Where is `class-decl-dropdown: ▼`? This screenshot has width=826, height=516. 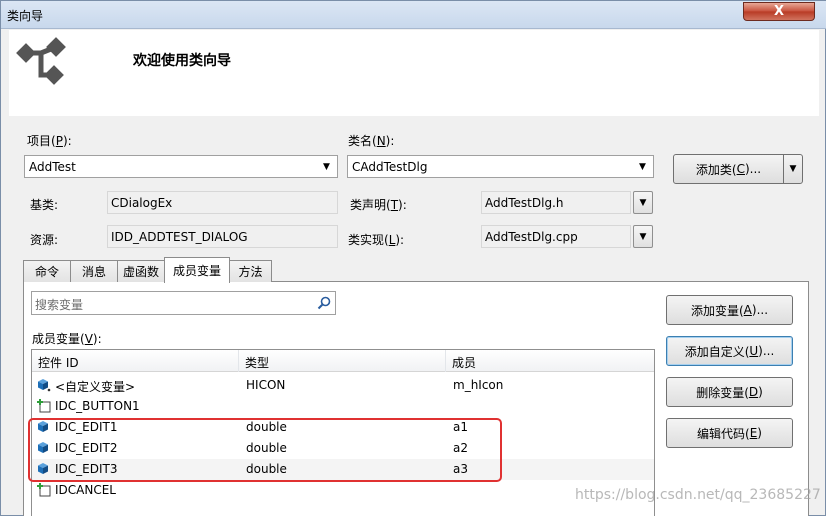 class-decl-dropdown: ▼ is located at coordinates (643, 202).